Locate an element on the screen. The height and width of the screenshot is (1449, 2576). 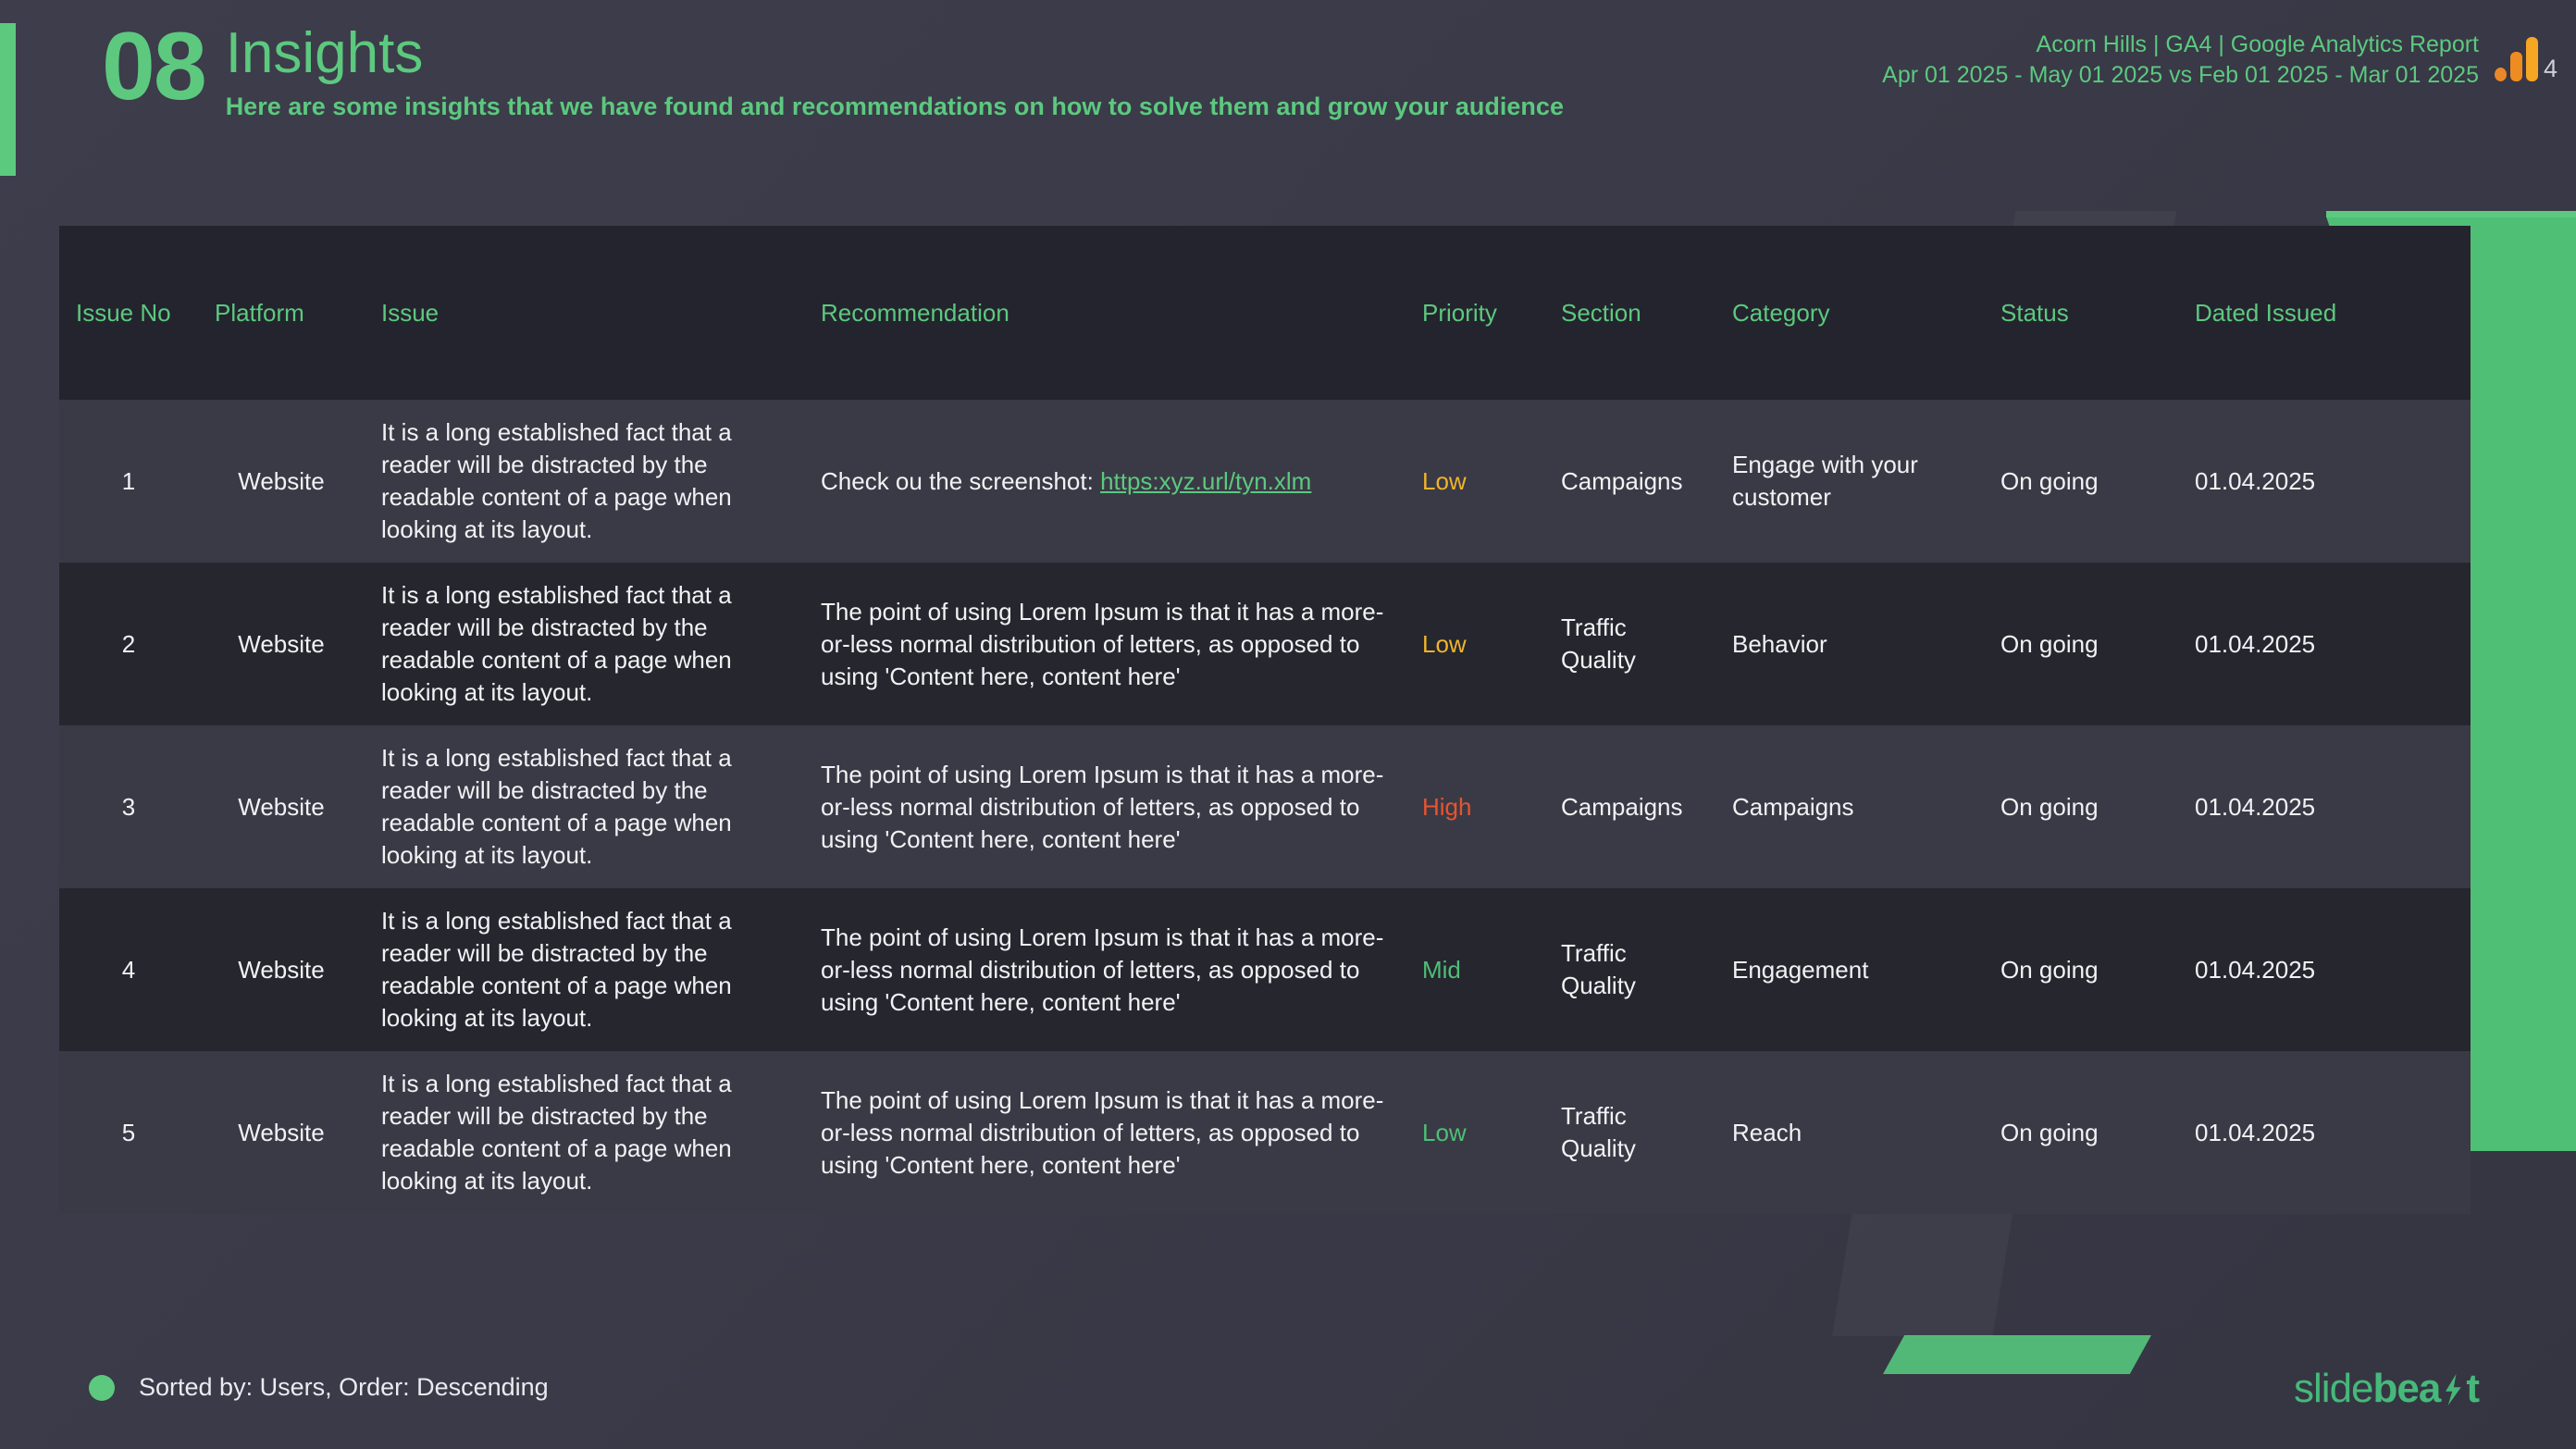
cell-issue-no: 1 is located at coordinates (128, 481).